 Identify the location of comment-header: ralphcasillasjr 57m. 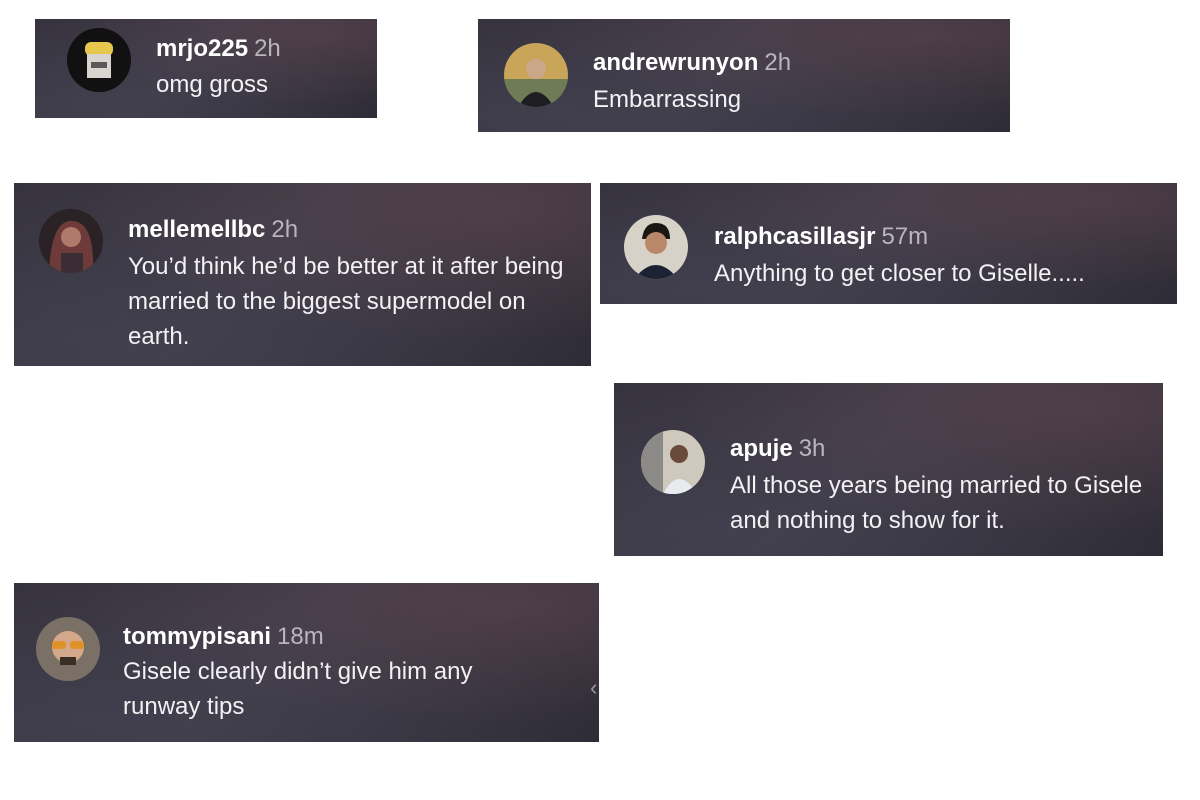
(821, 237).